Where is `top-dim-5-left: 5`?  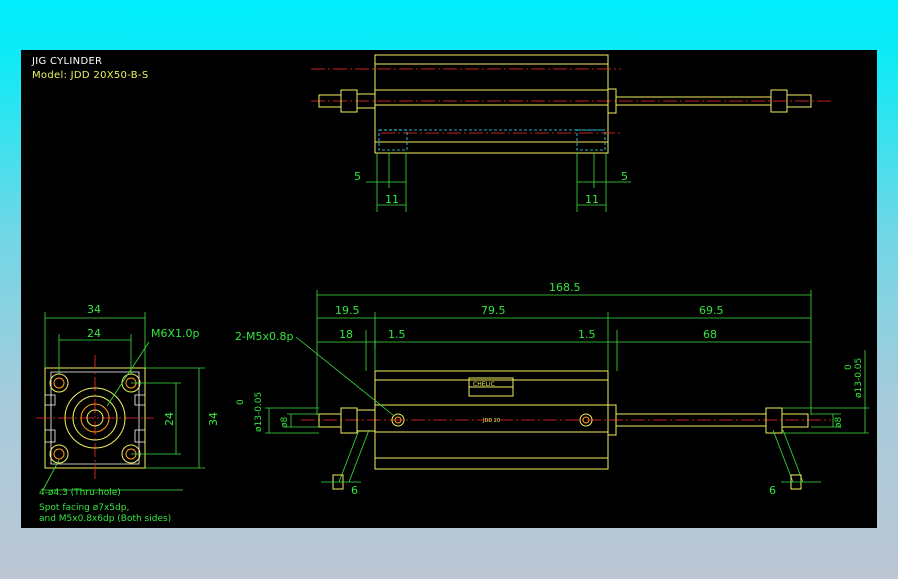 top-dim-5-left: 5 is located at coordinates (357, 176).